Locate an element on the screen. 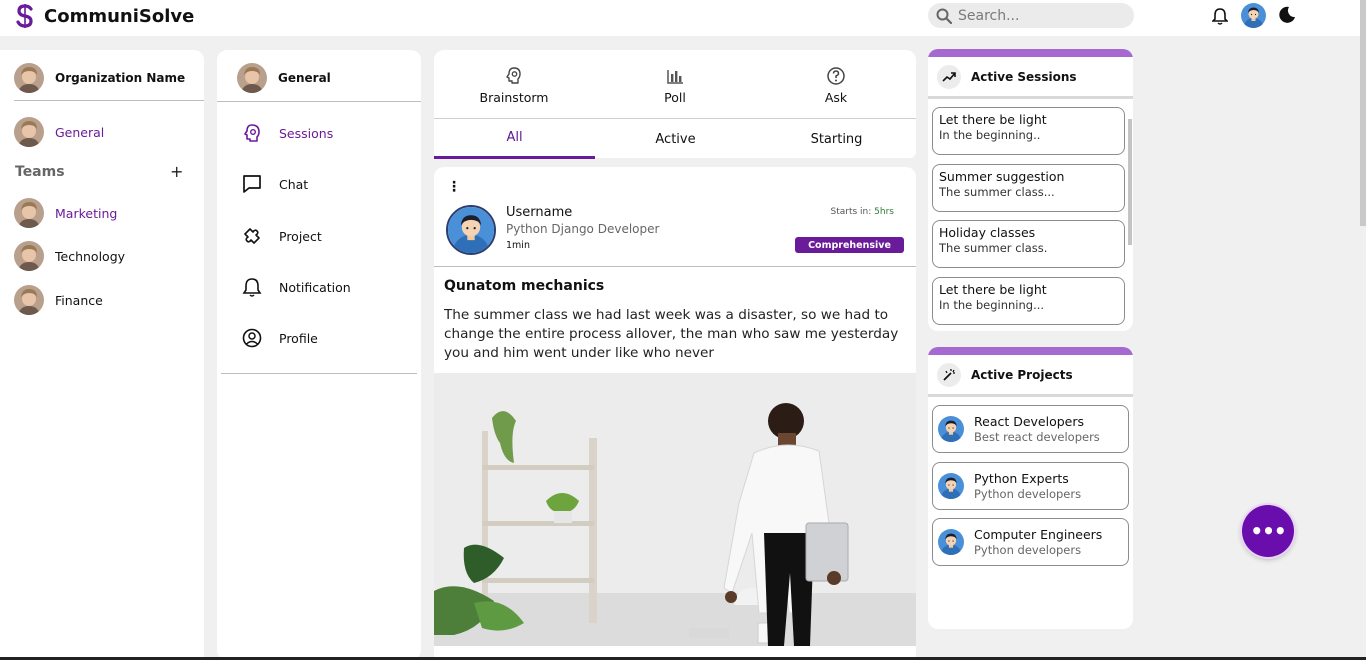 The height and width of the screenshot is (660, 1366). post-title: Qunatom mechanics is located at coordinates (524, 286).